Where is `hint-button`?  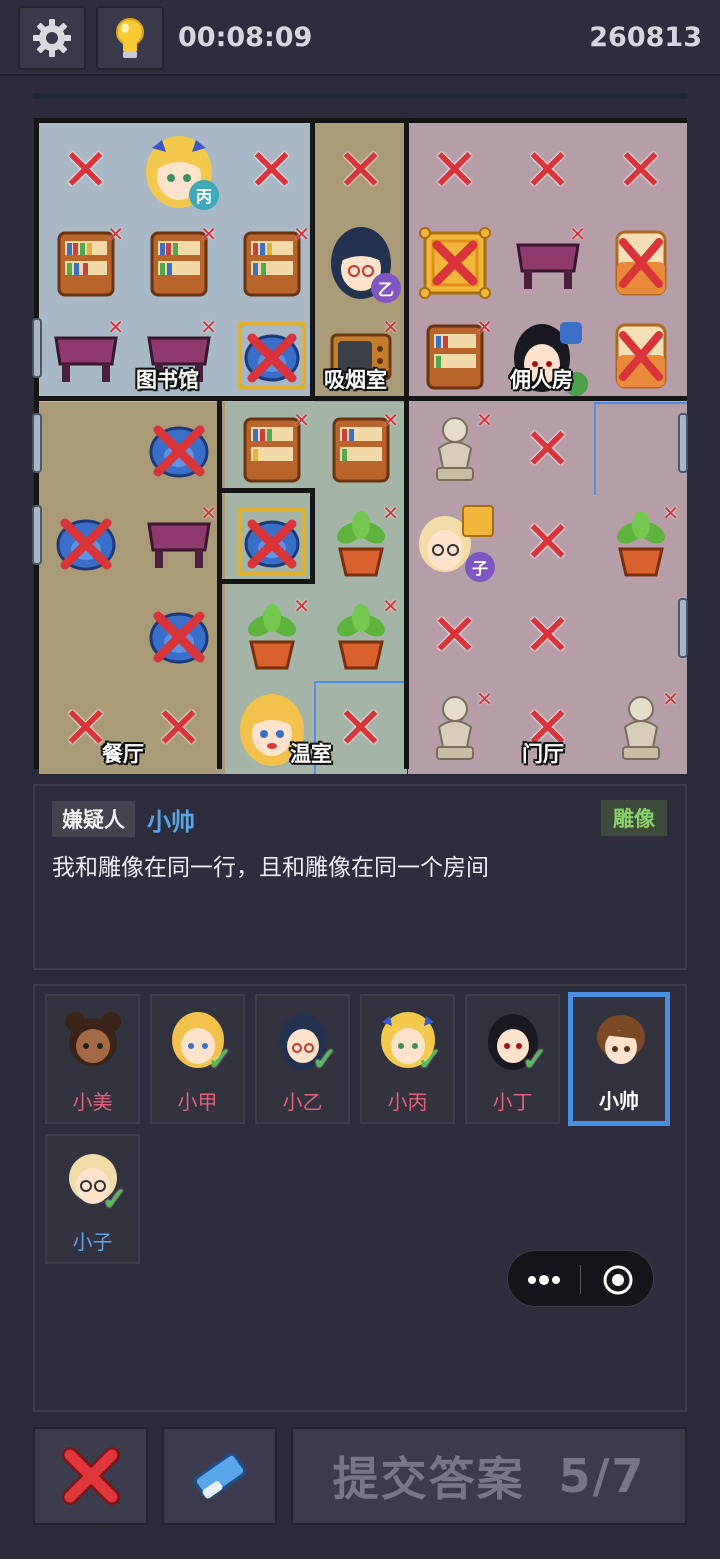
hint-button is located at coordinates (130, 38).